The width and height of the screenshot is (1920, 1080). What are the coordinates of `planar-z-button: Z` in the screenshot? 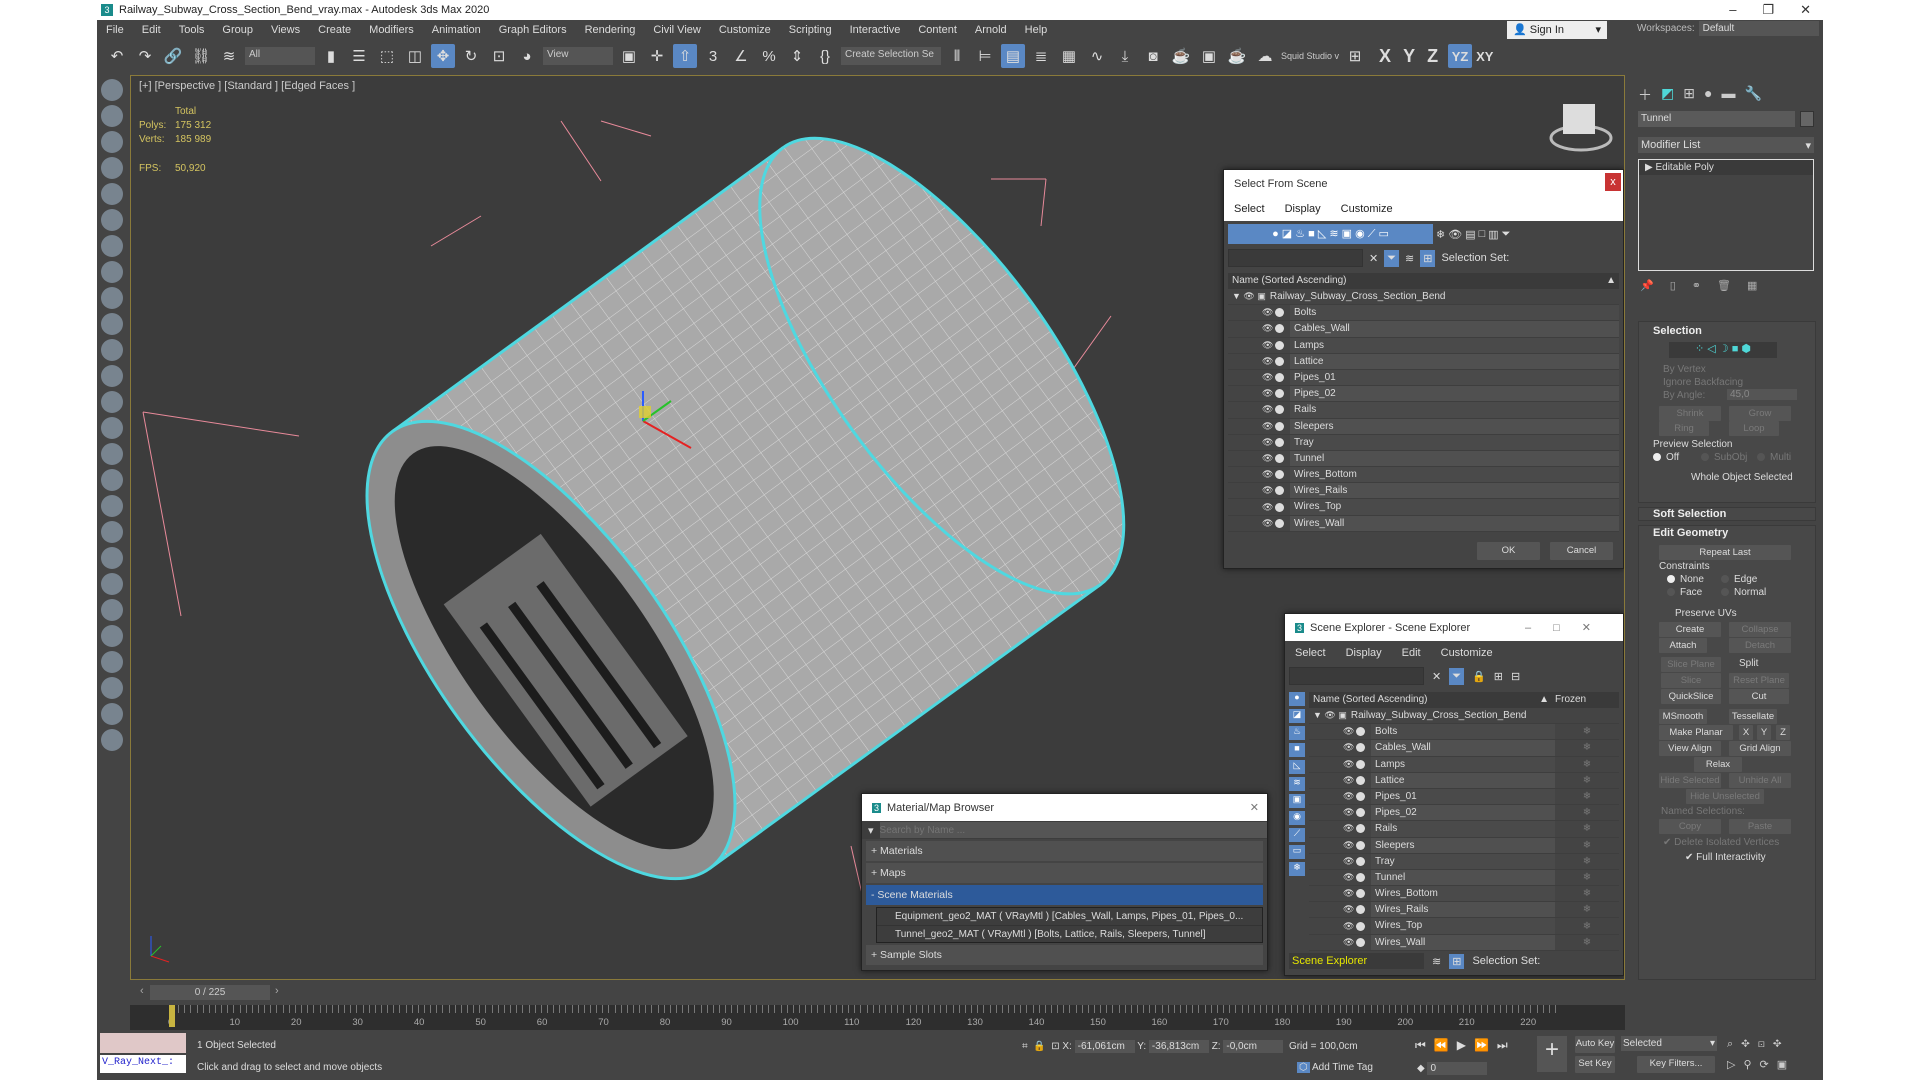 It's located at (1783, 732).